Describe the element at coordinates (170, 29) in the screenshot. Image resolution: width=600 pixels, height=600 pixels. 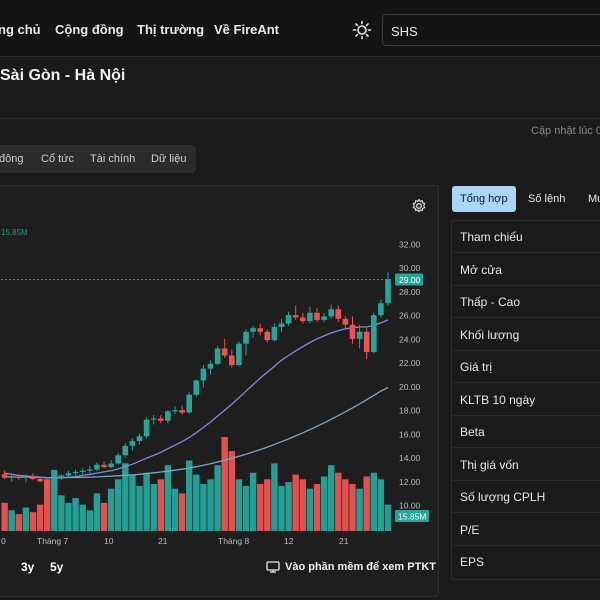
I see `nav-market: Thị trường` at that location.